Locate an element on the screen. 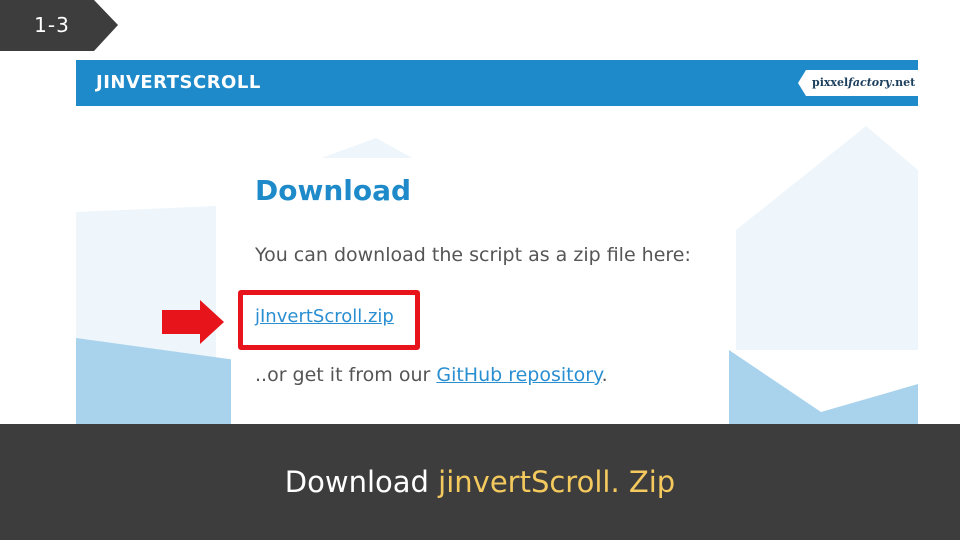 The height and width of the screenshot is (540, 960). site-logo: JINVERTSCROLL is located at coordinates (178, 83).